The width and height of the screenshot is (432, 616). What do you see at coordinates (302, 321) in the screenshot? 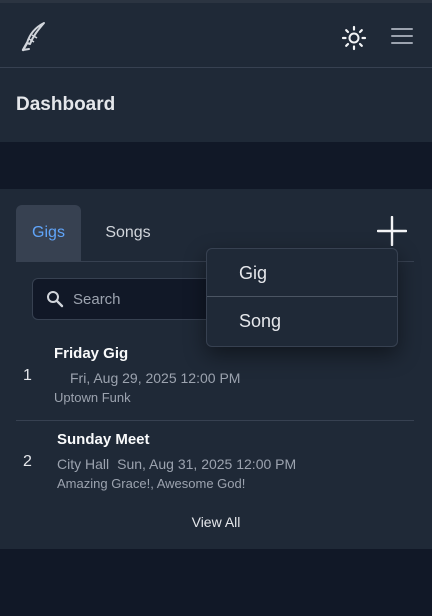
I see `add-song-menu-item: Song` at bounding box center [302, 321].